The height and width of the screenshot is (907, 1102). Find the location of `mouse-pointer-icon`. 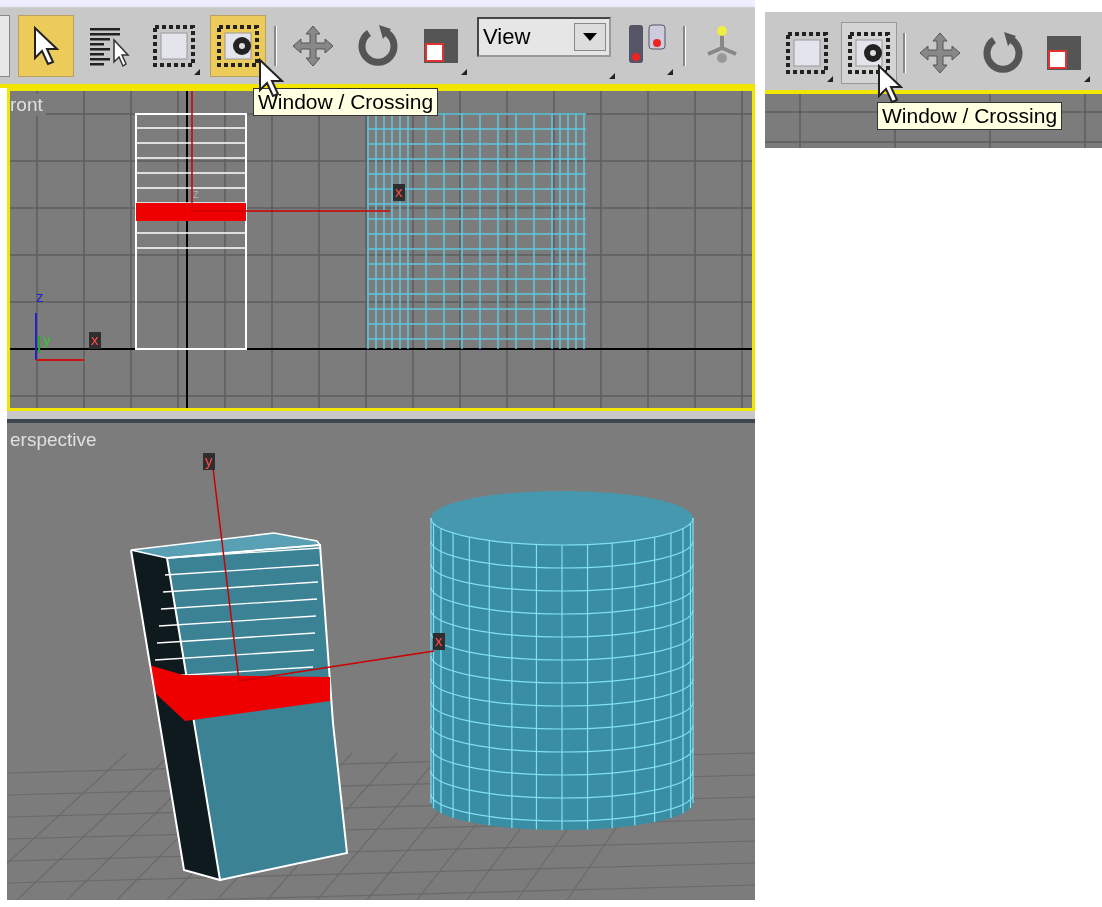

mouse-pointer-icon is located at coordinates (890, 84).